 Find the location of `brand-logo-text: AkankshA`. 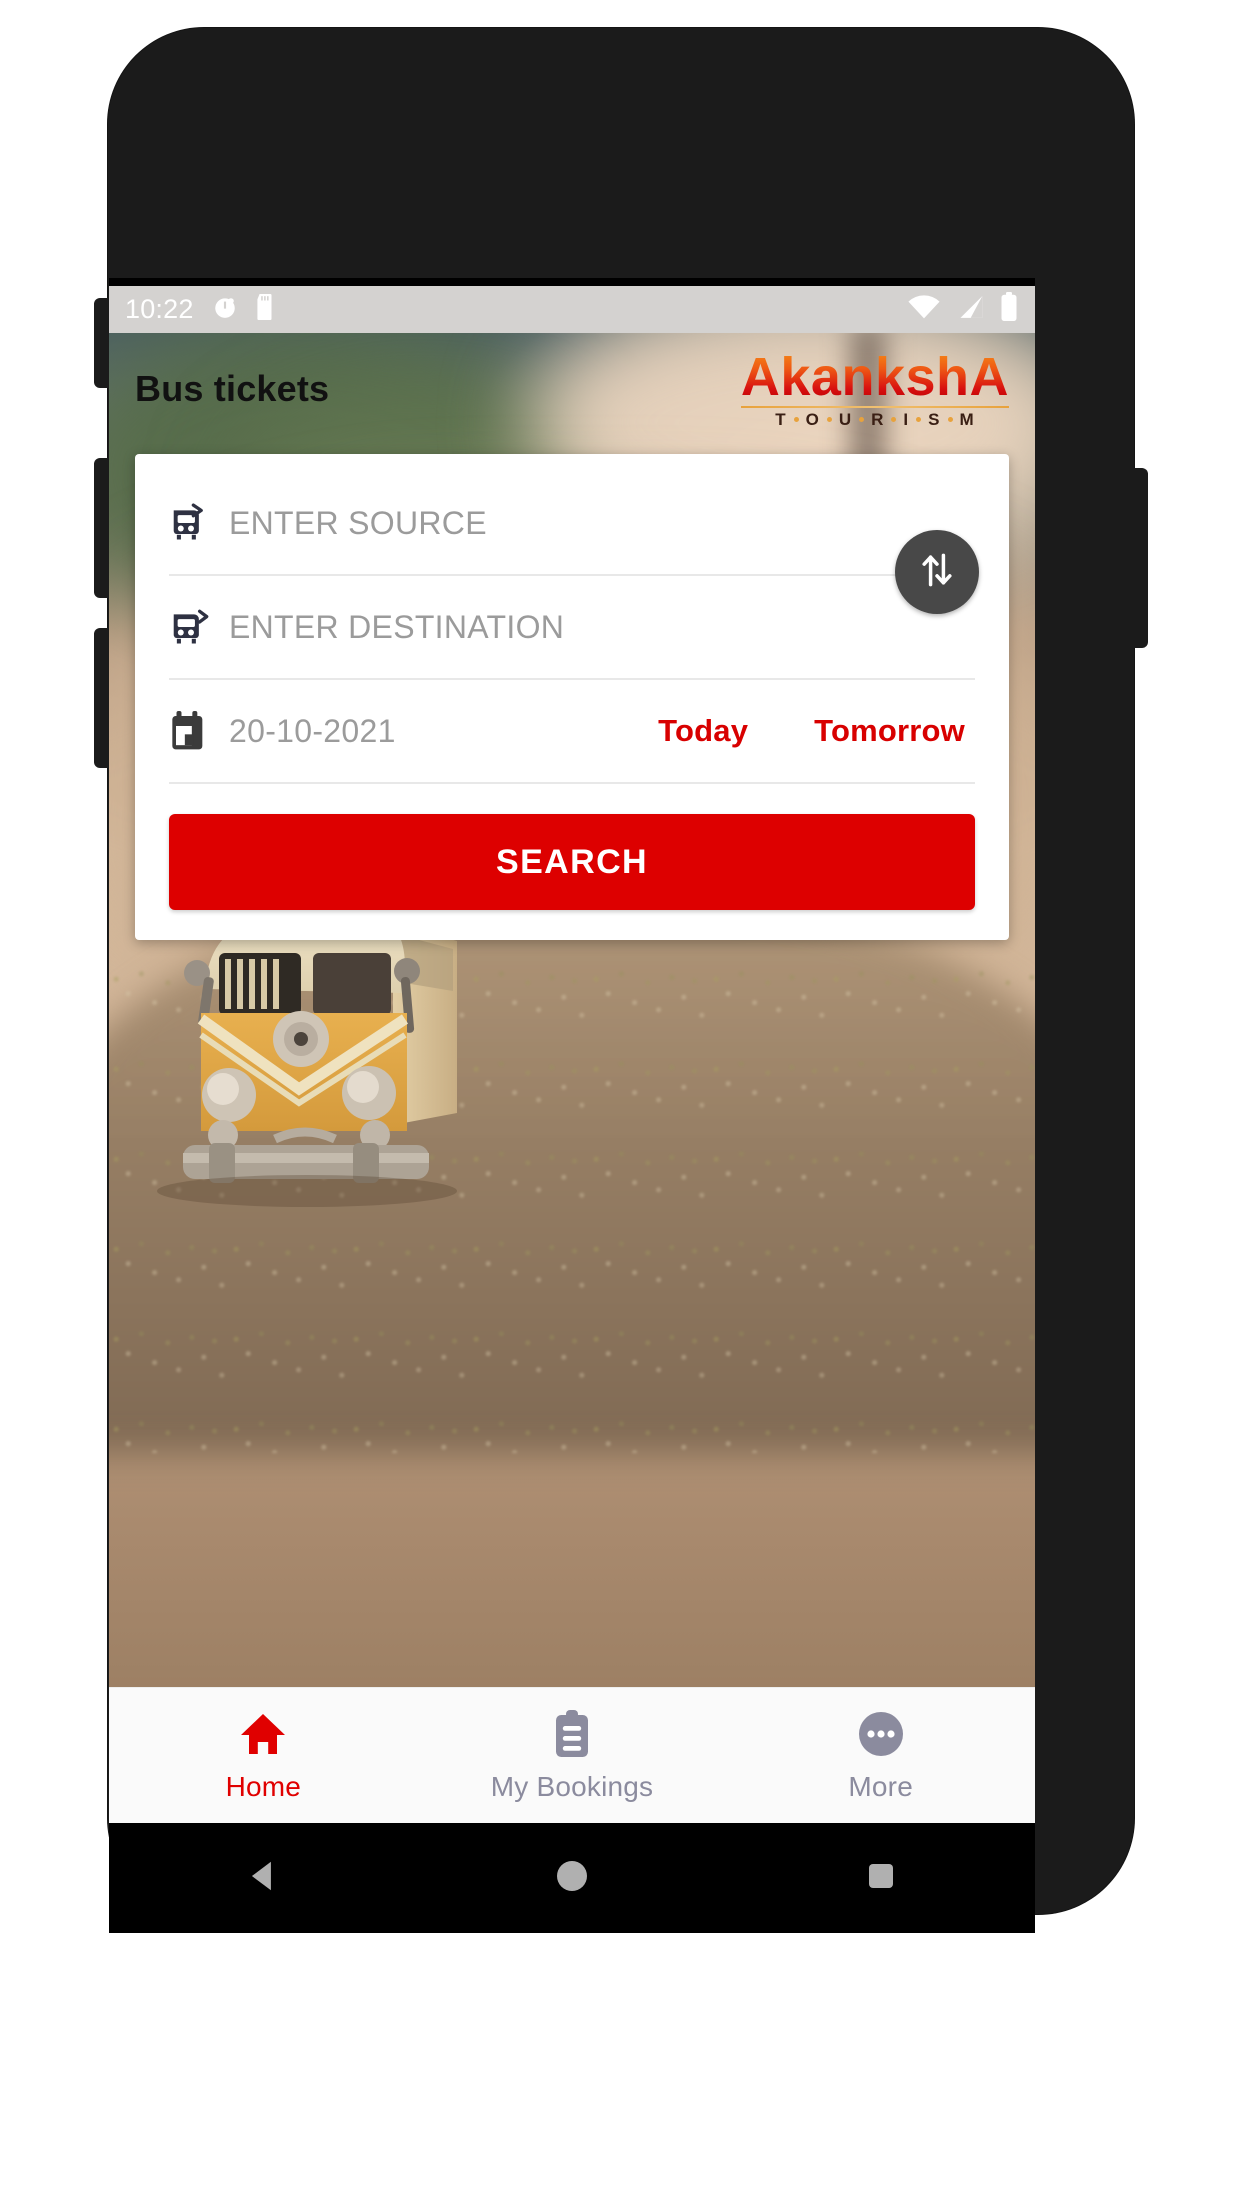

brand-logo-text: AkankshA is located at coordinates (874, 377).